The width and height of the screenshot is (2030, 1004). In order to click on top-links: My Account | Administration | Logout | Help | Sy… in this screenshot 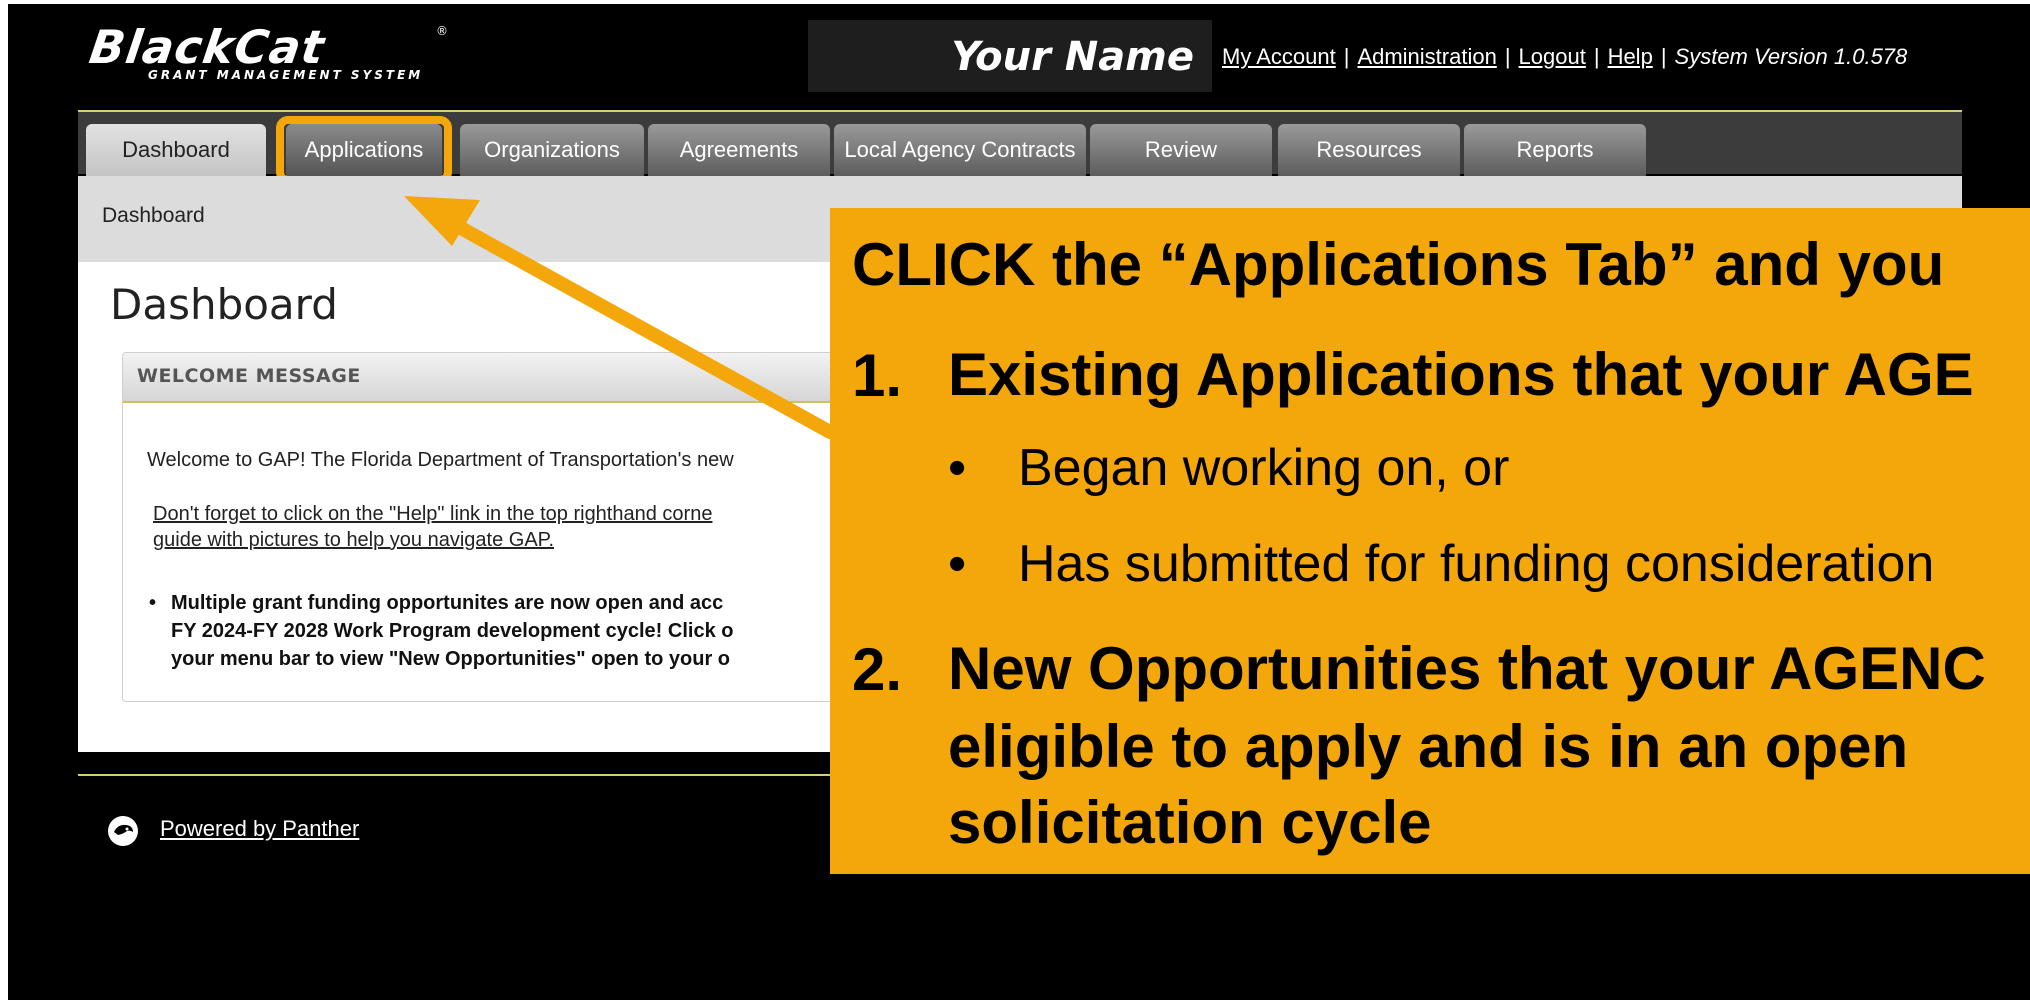, I will do `click(1565, 56)`.